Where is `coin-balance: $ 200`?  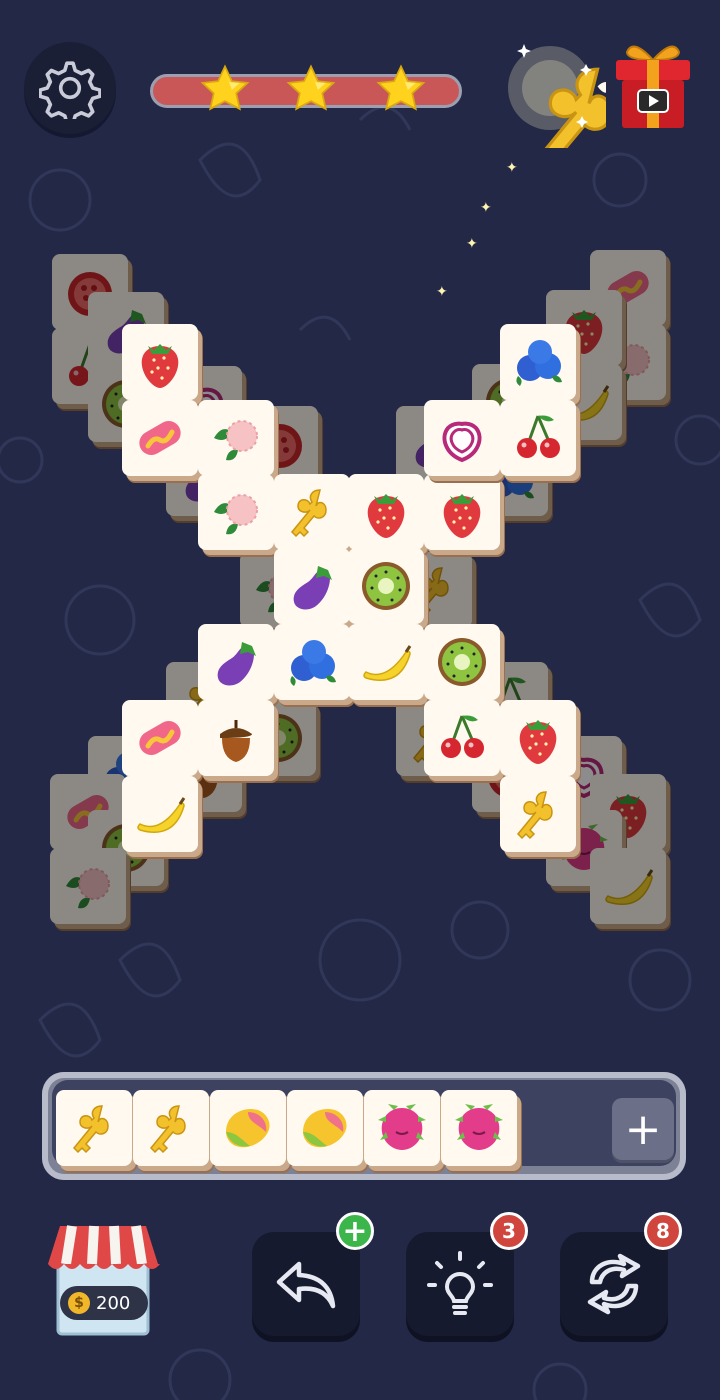
coin-balance: $ 200 is located at coordinates (104, 1303).